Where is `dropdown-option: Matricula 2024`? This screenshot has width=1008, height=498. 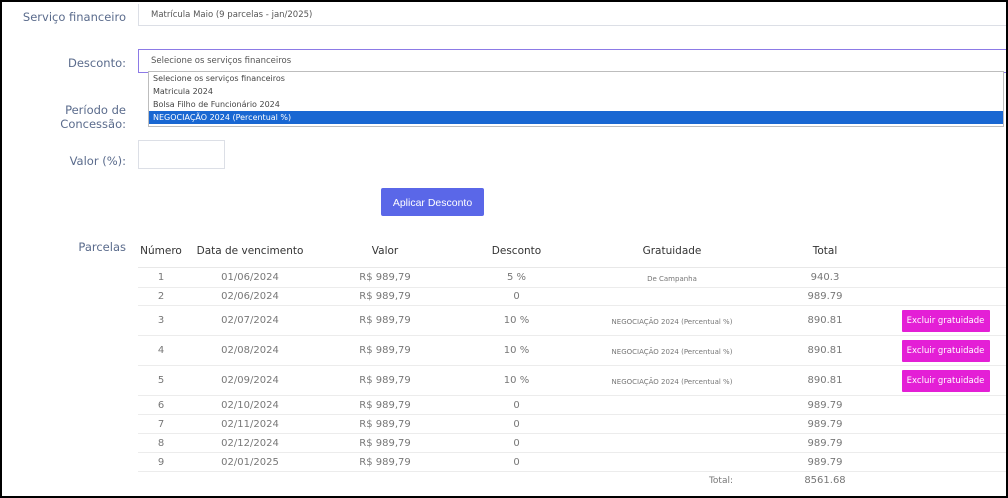
dropdown-option: Matricula 2024 is located at coordinates (576, 91).